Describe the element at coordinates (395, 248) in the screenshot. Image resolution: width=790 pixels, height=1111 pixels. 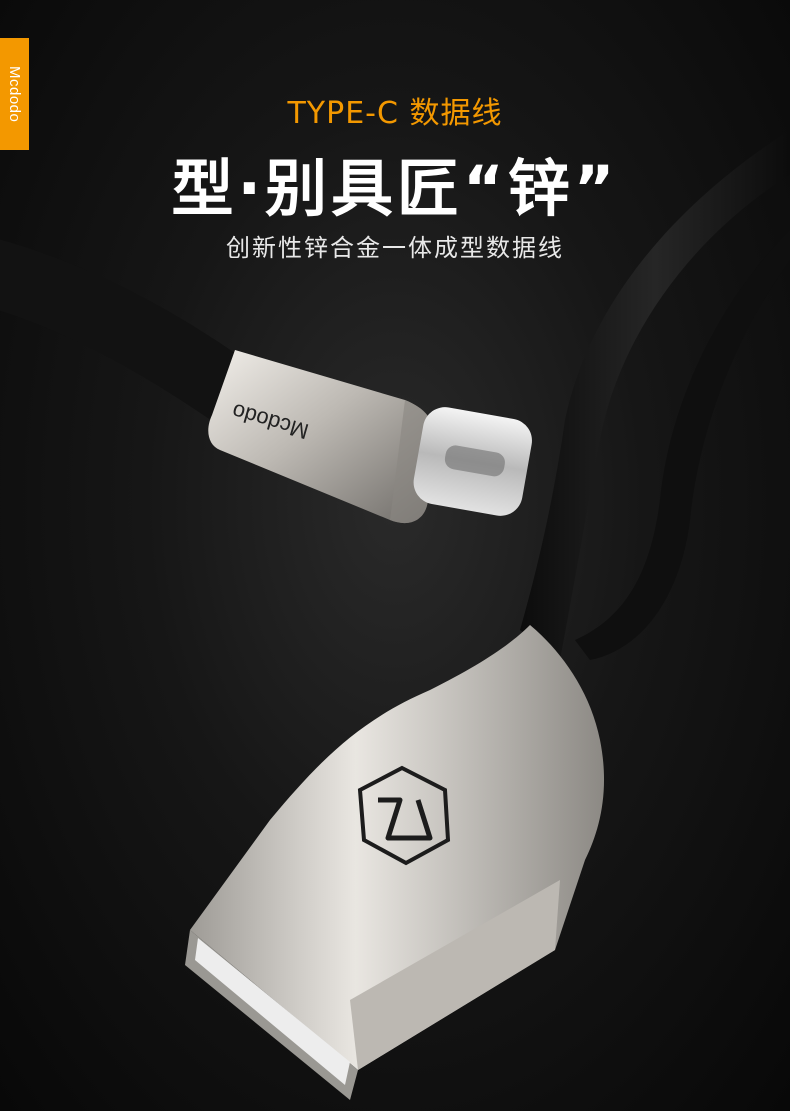
I see `subtitle: 创新性锌合金一体成型数据线` at that location.